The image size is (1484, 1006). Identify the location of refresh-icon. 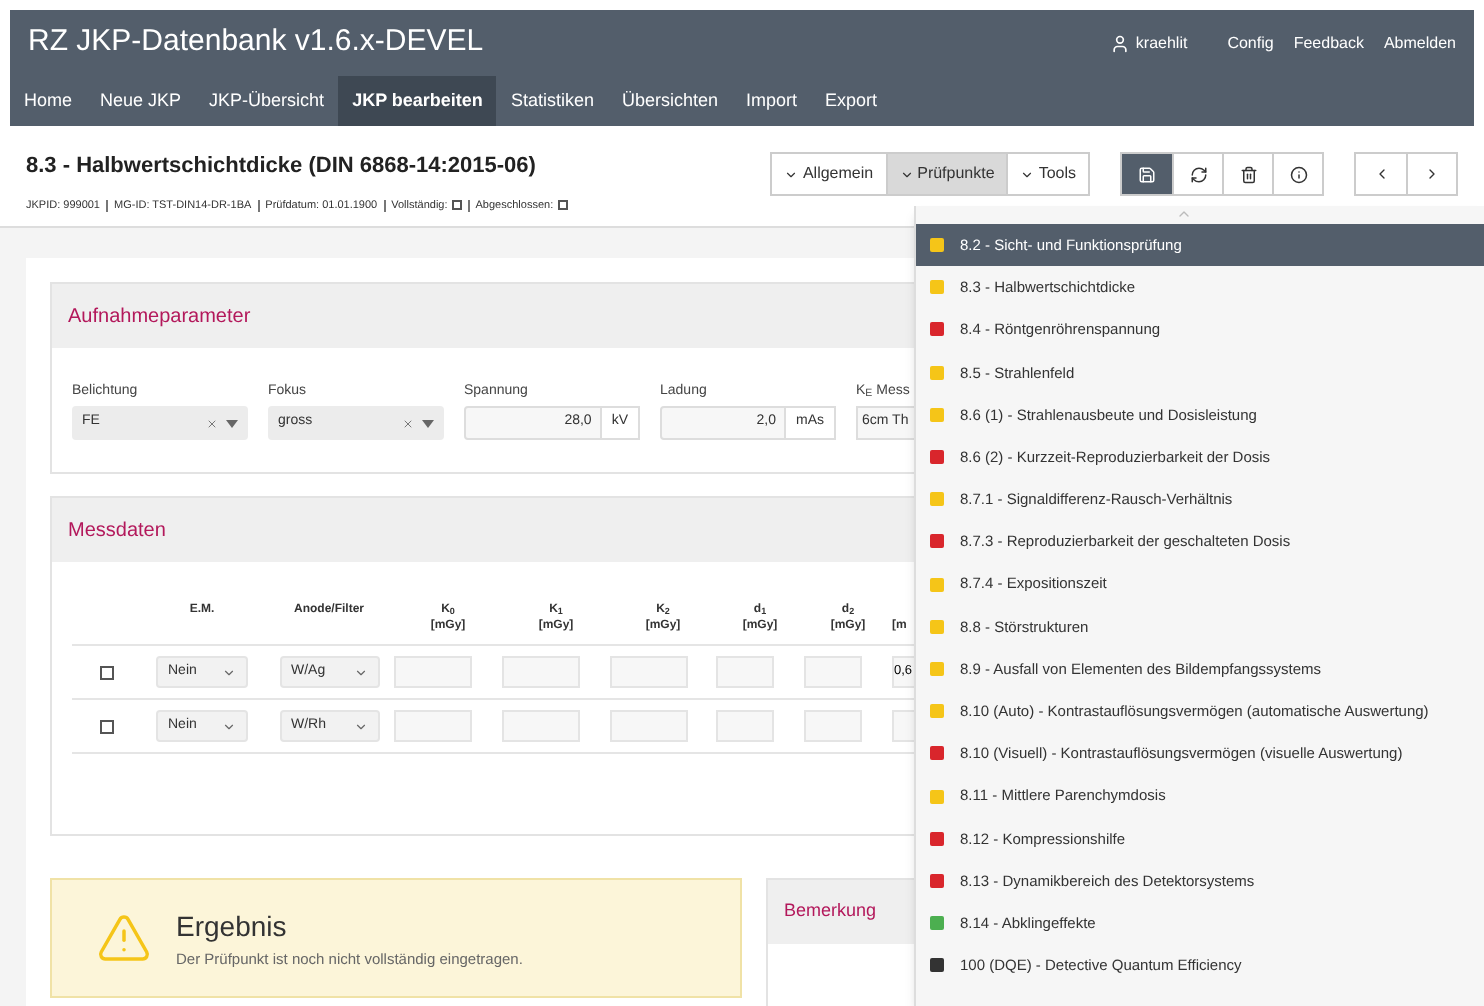
(1198, 174).